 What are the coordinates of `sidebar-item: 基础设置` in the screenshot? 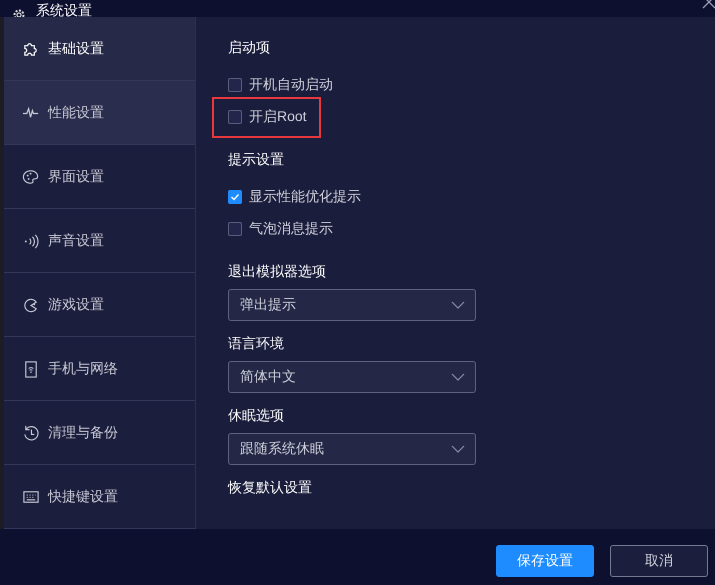 It's located at (99, 49).